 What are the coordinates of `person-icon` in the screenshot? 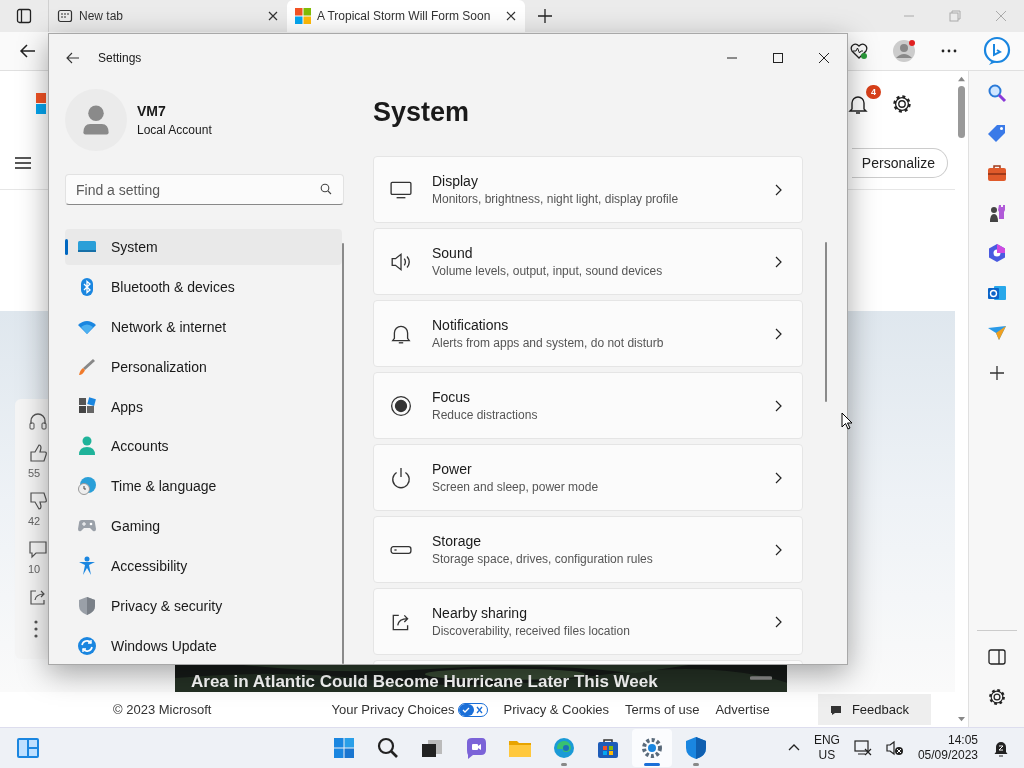 It's located at (87, 446).